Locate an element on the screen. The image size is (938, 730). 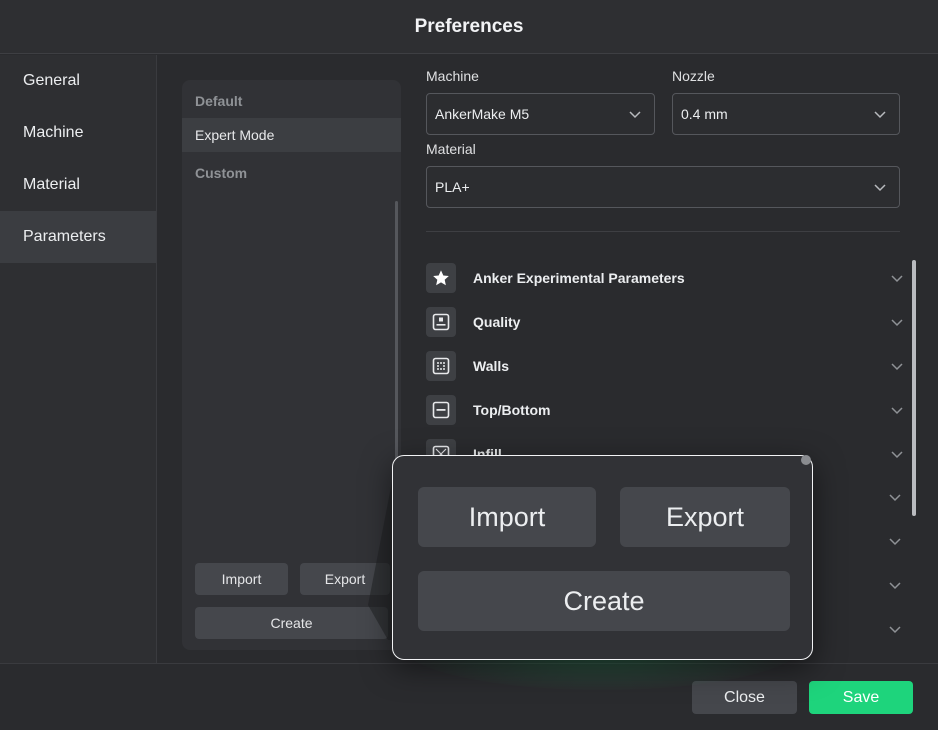
profile-list-scrollbar is located at coordinates (396, 331).